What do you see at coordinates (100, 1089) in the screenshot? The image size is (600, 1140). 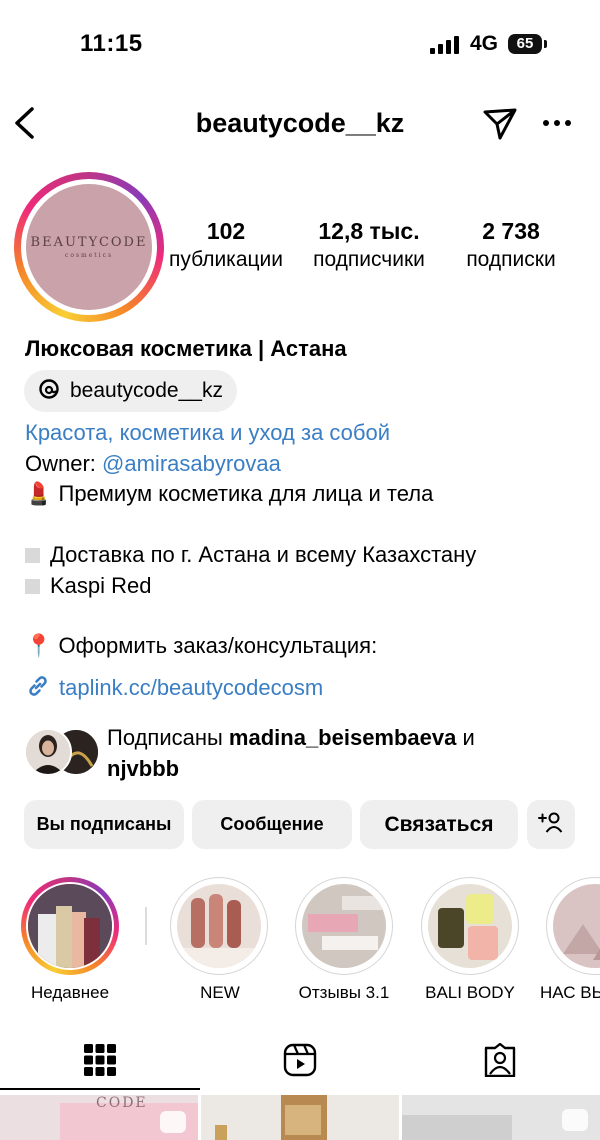 I see `active-tab-indicator` at bounding box center [100, 1089].